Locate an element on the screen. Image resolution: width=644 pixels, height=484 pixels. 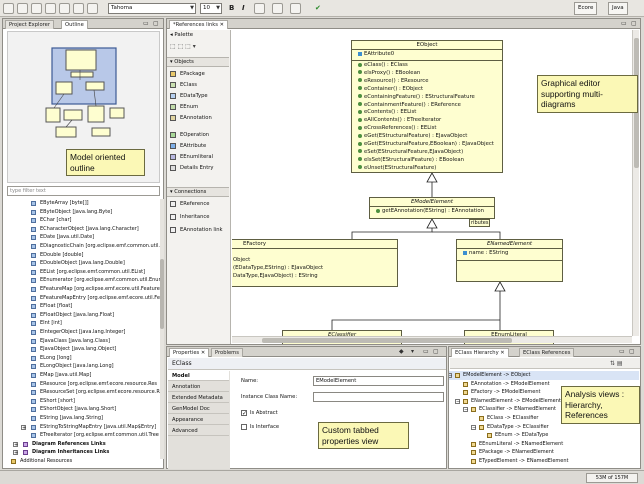
palette-item: Details Entry is located at coordinates (191, 168).